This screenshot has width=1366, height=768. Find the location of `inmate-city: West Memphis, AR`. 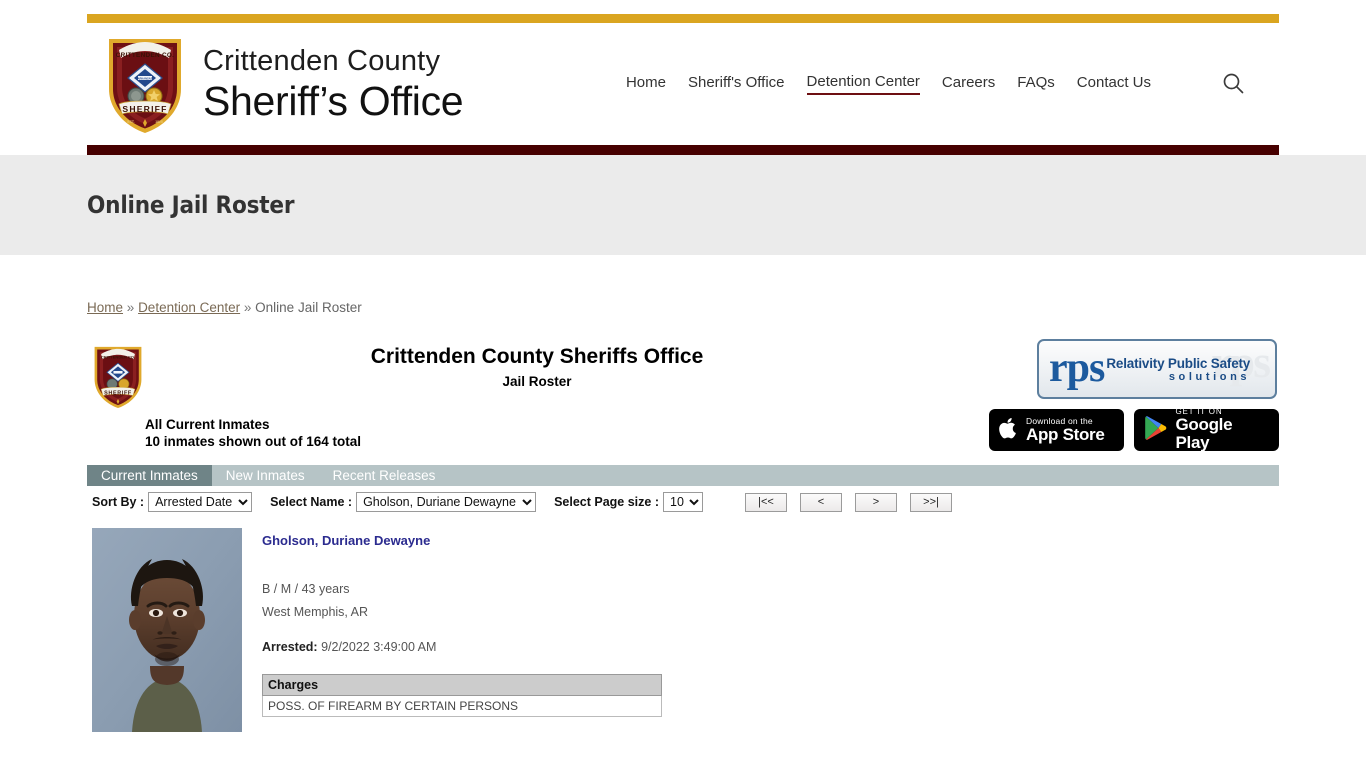

inmate-city: West Memphis, AR is located at coordinates (315, 612).